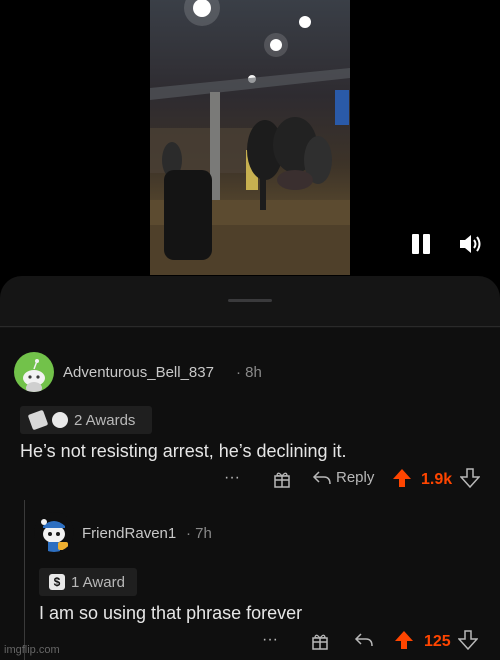 The height and width of the screenshot is (660, 500). I want to click on comment-age-value: 7h, so click(203, 533).